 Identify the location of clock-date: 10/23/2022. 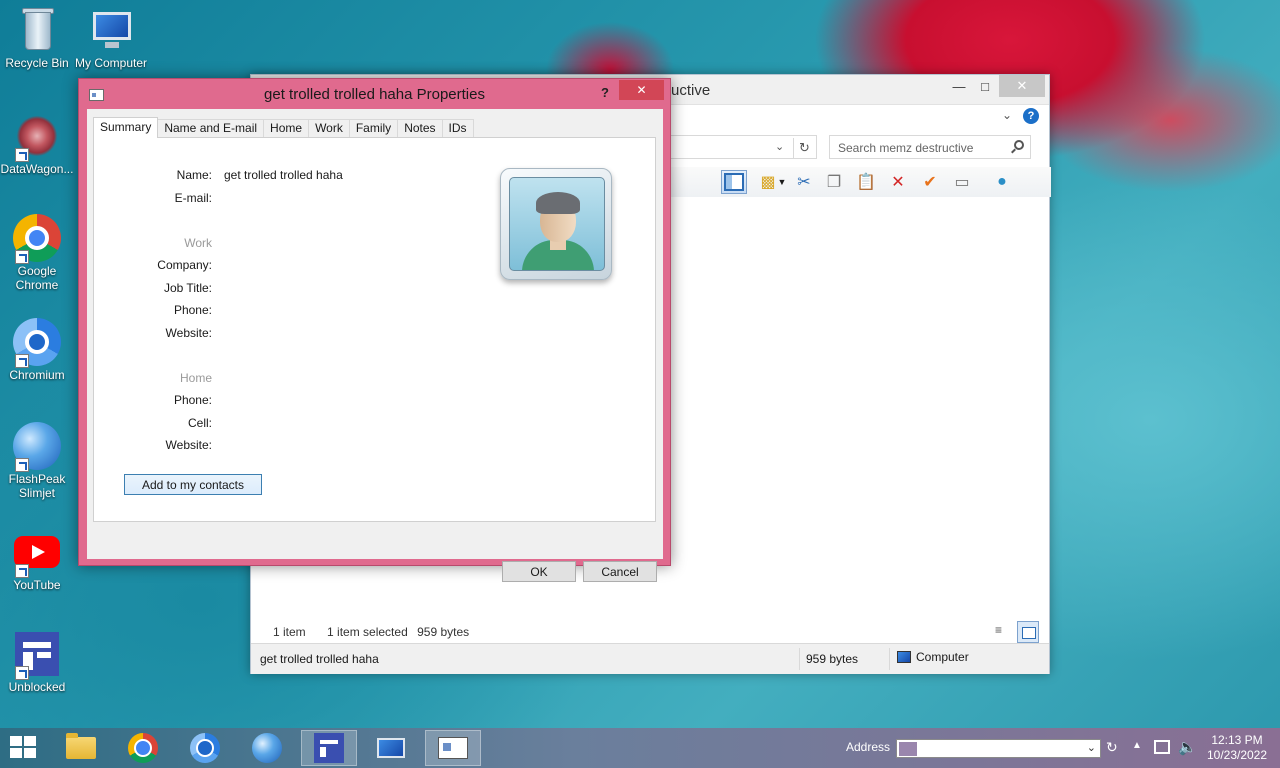
(1237, 755).